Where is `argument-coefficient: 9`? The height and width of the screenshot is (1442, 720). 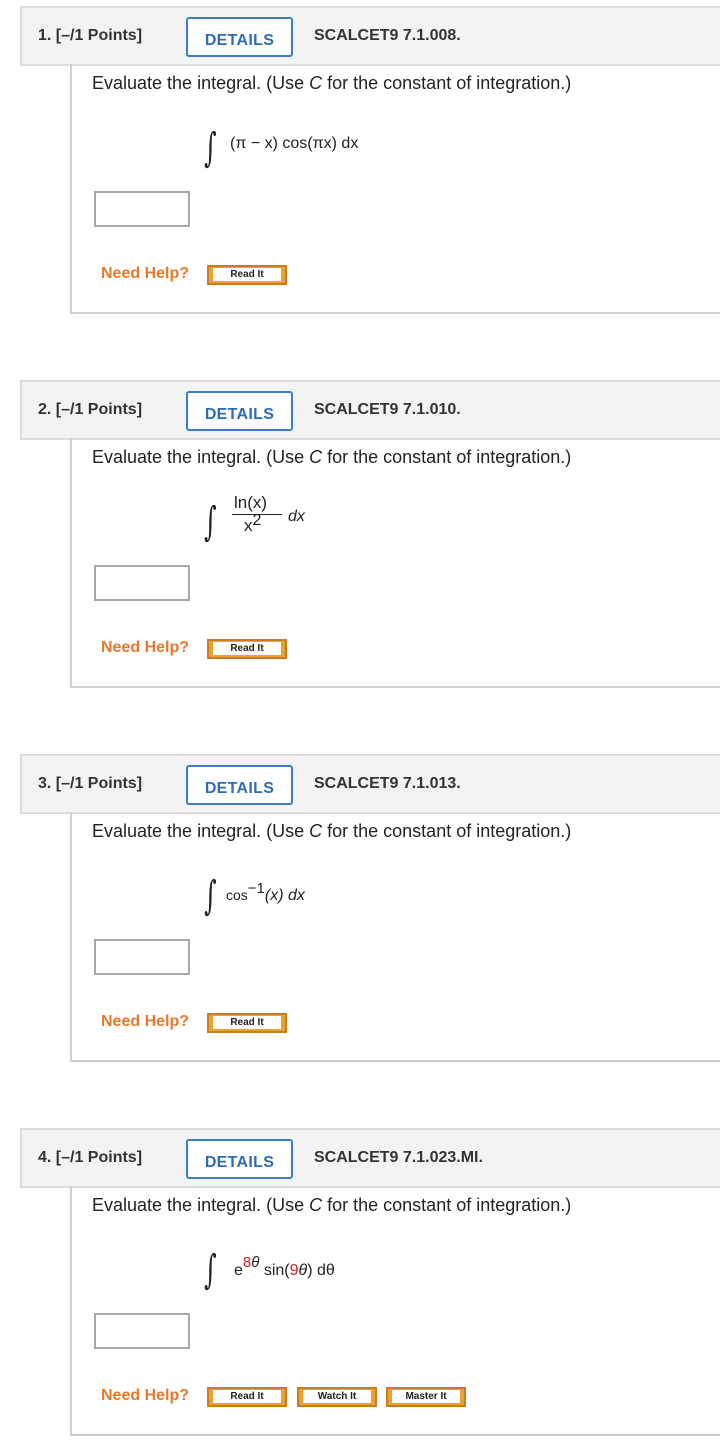 argument-coefficient: 9 is located at coordinates (294, 1270).